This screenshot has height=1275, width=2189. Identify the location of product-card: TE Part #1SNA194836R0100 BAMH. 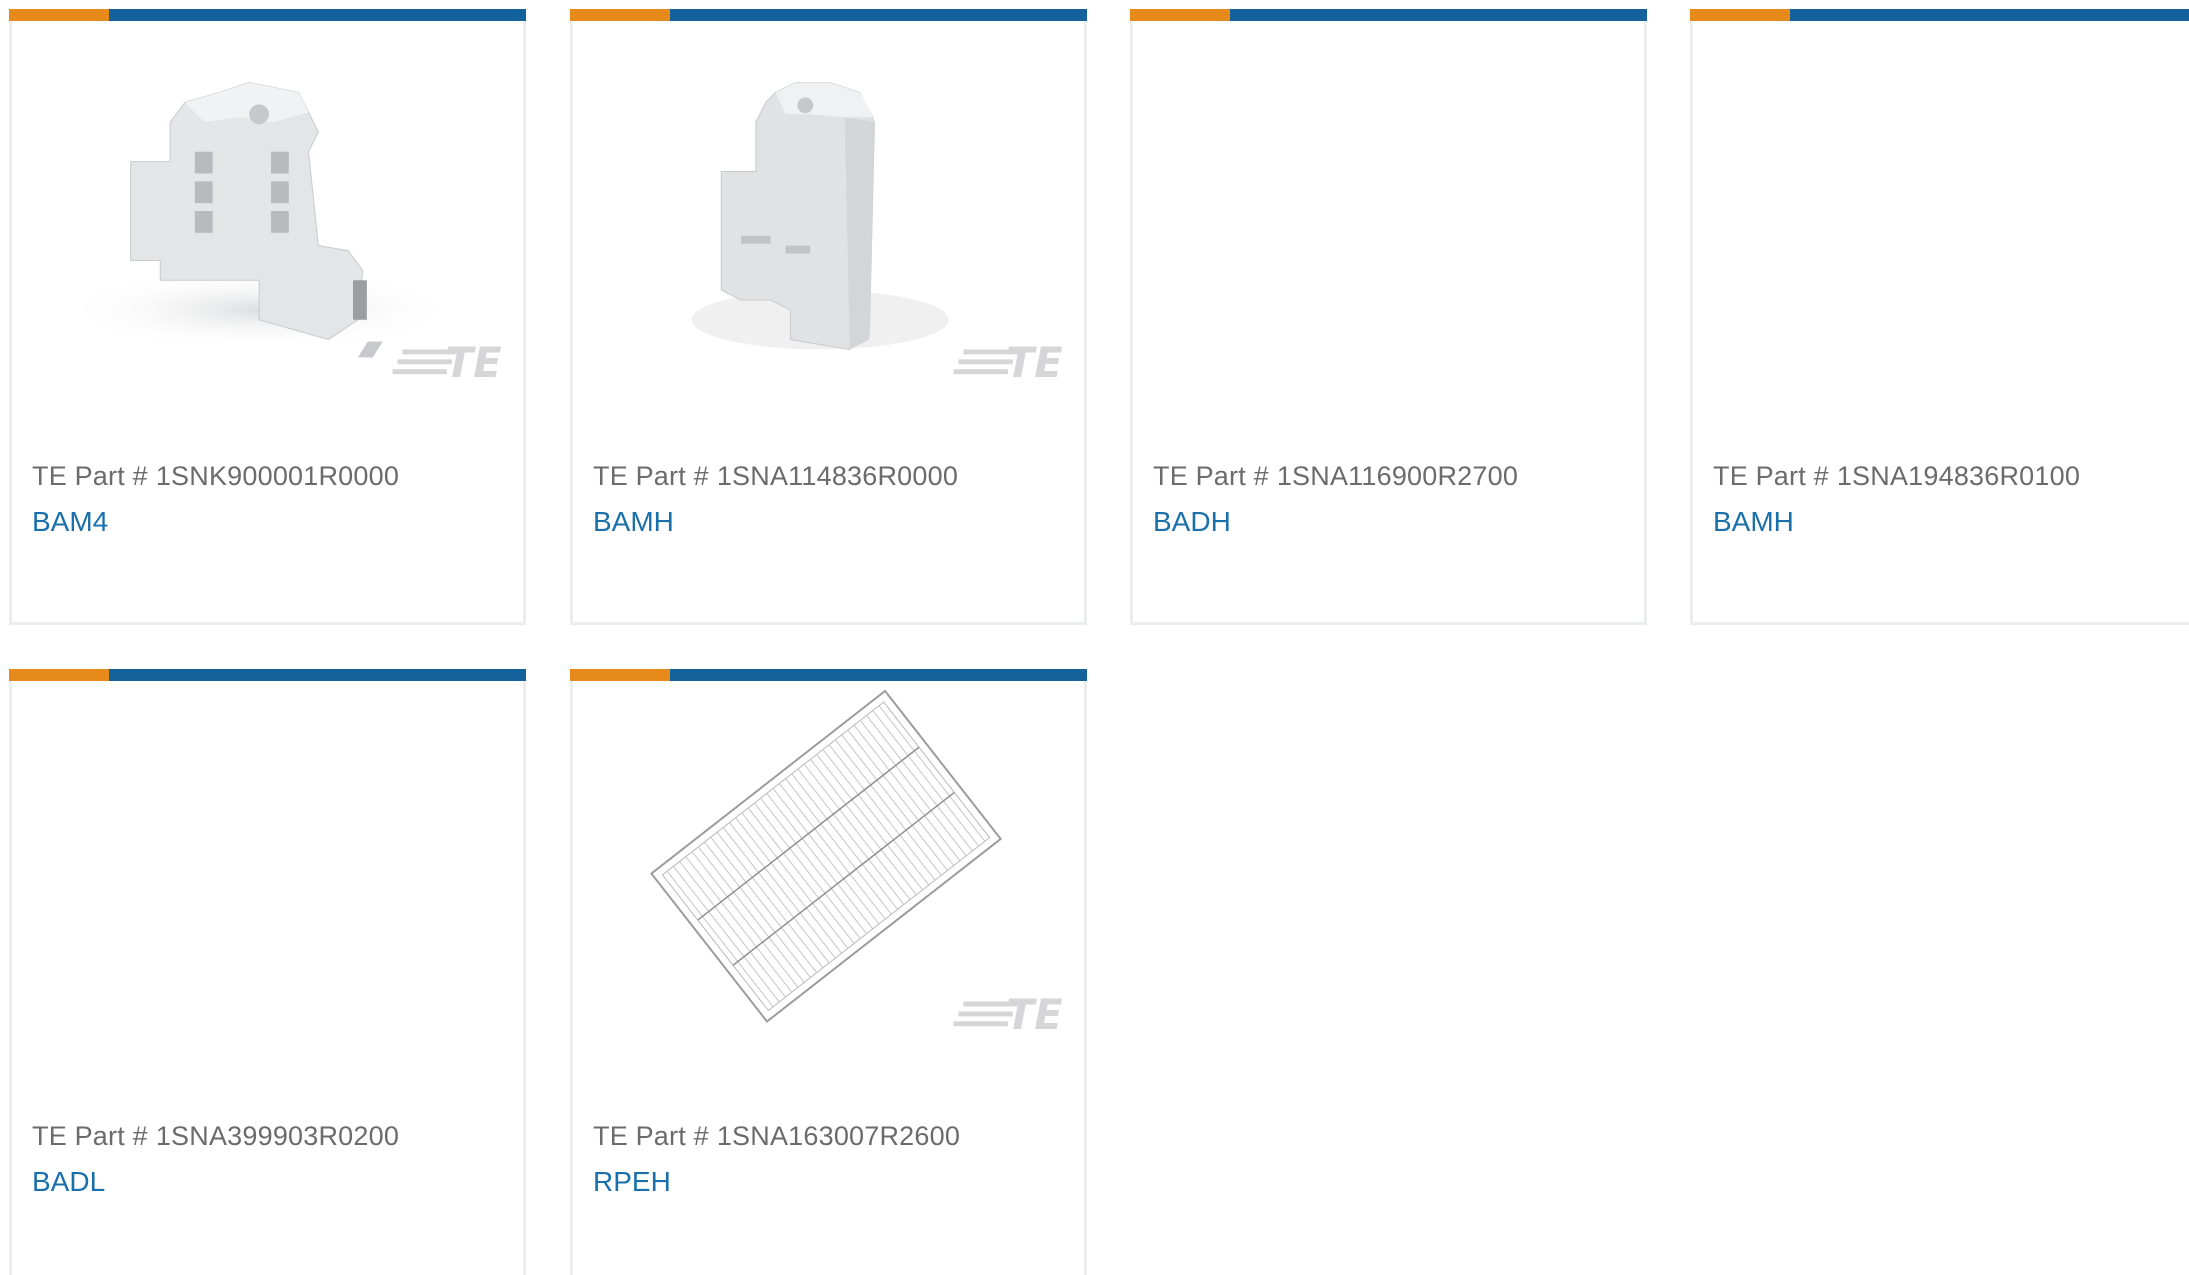
(1939, 317).